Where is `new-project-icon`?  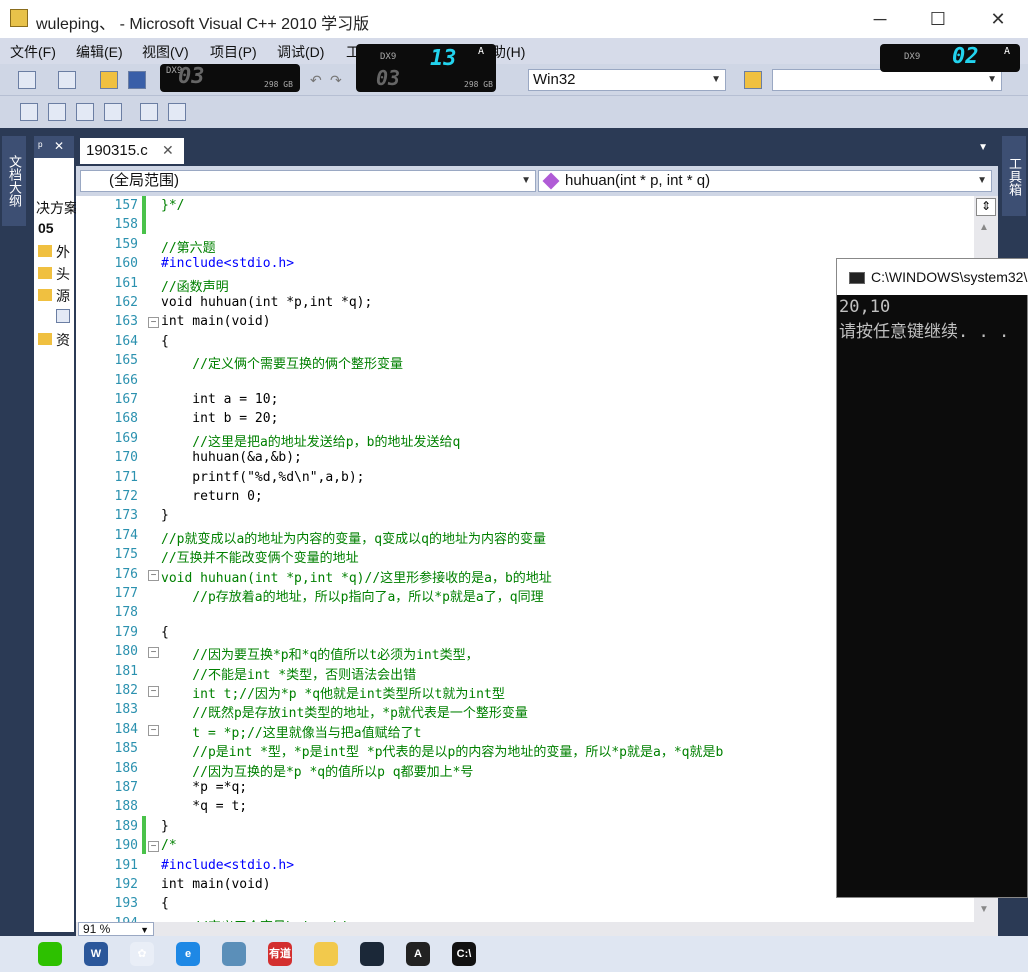 new-project-icon is located at coordinates (27, 80).